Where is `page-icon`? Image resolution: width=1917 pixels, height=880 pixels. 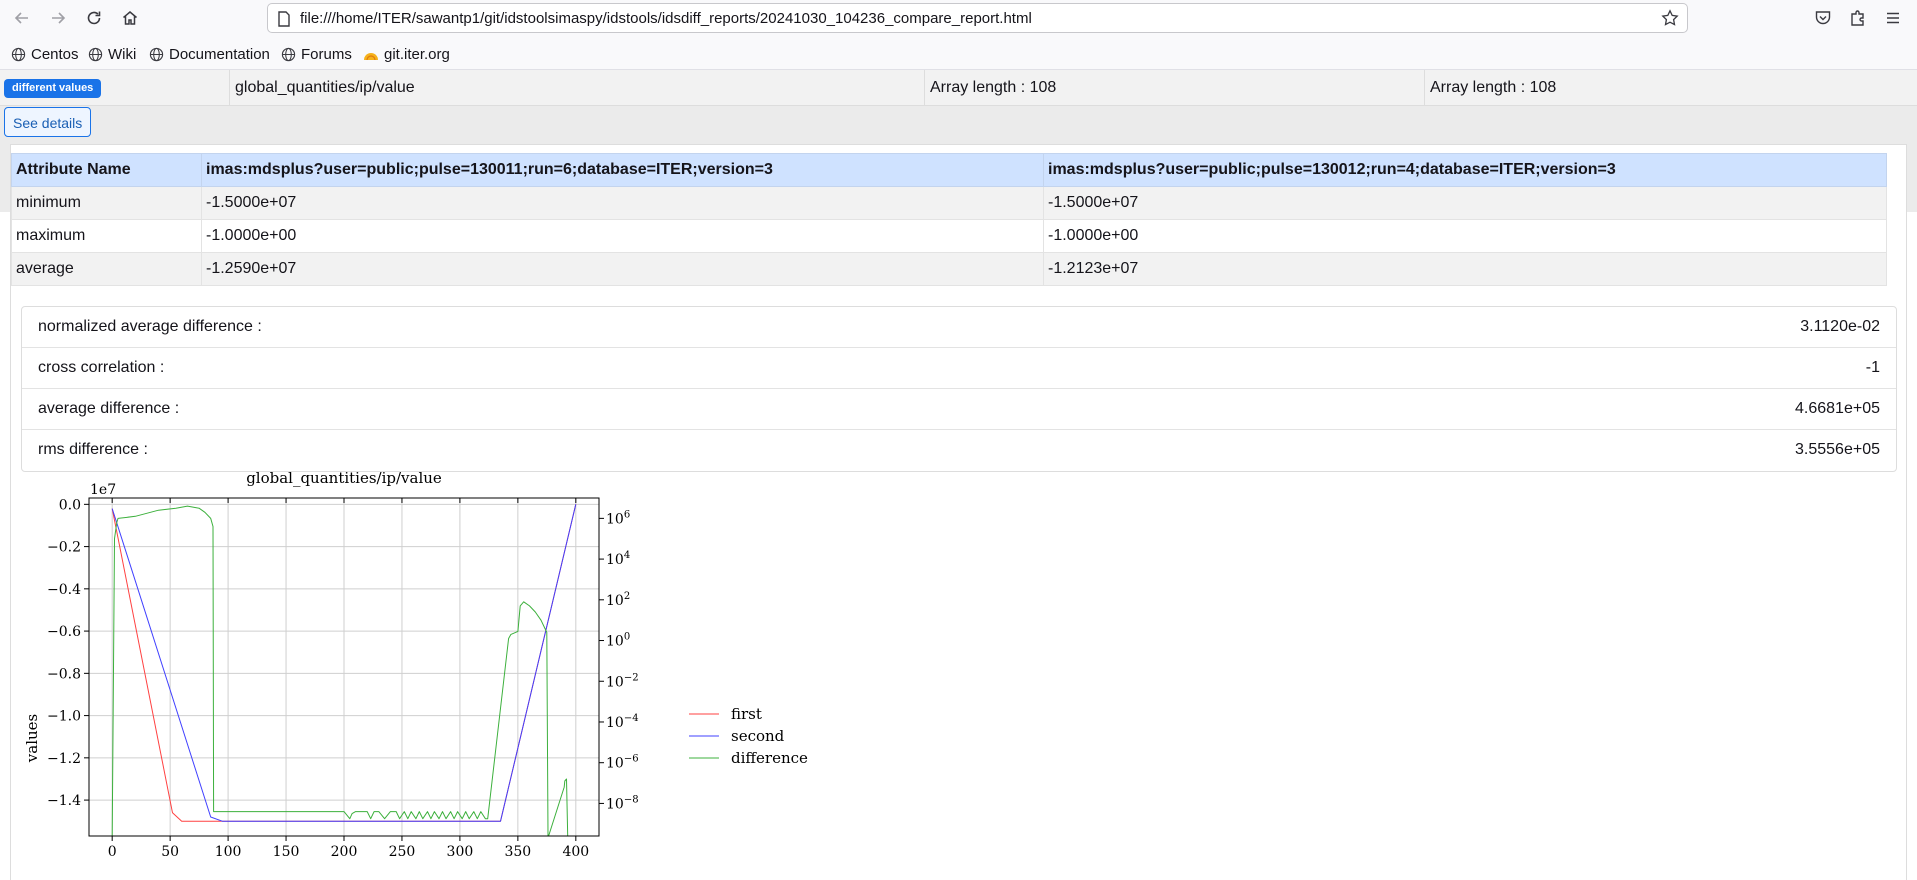 page-icon is located at coordinates (284, 19).